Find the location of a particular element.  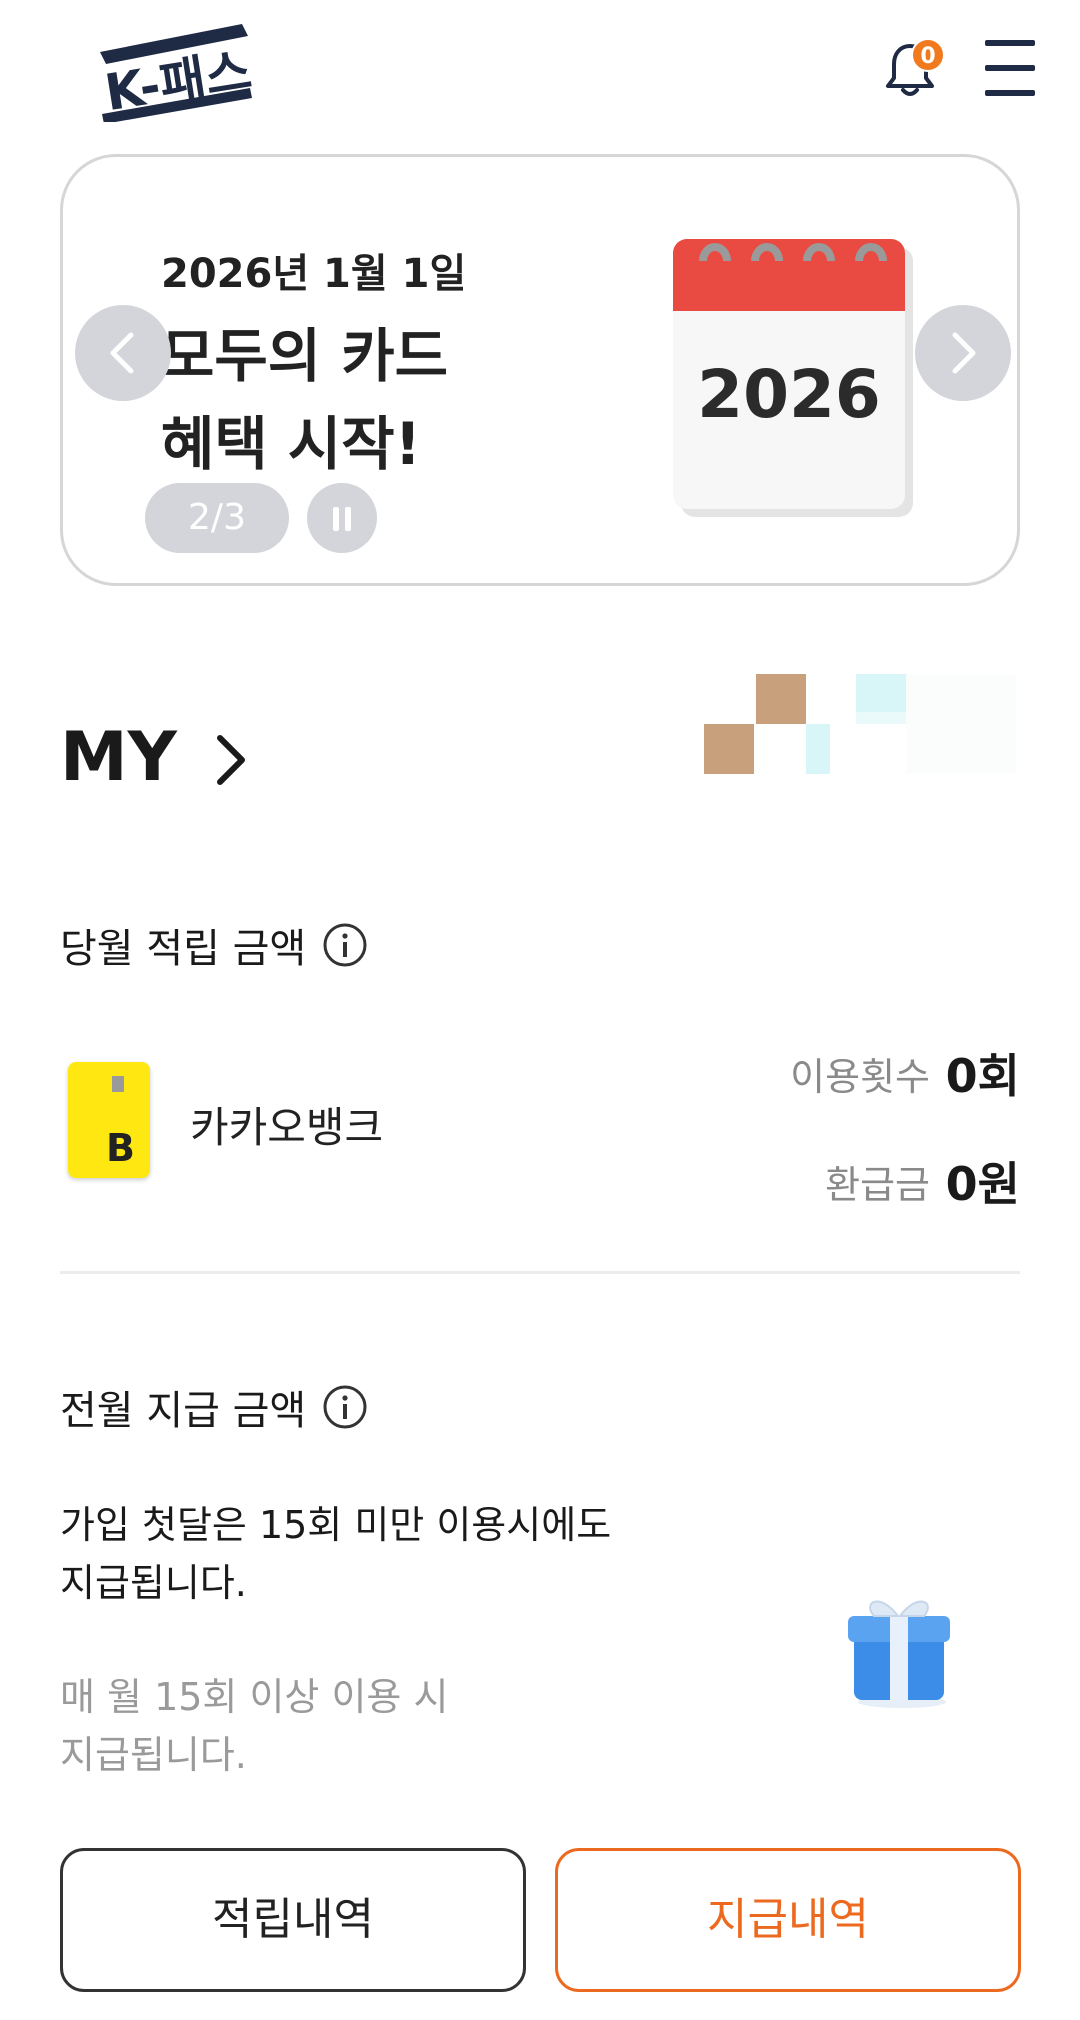

refund-label: 환급금 is located at coordinates (877, 1185).